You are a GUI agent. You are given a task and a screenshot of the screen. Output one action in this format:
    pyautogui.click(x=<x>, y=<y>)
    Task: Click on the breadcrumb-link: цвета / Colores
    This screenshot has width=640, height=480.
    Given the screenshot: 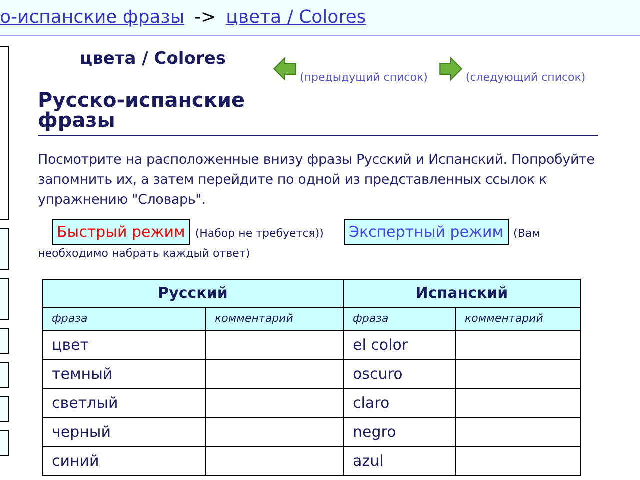 What is the action you would take?
    pyautogui.click(x=296, y=17)
    